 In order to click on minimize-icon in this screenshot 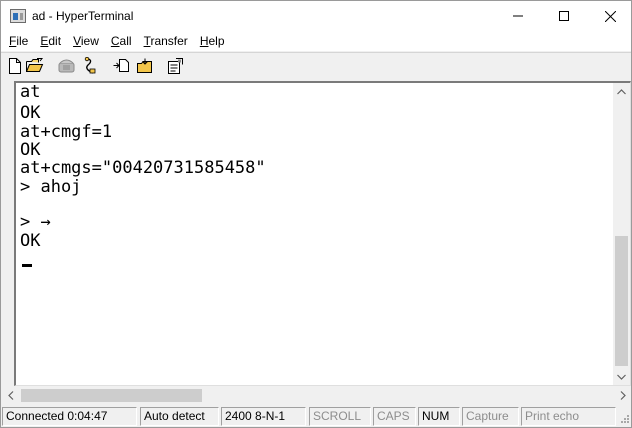, I will do `click(518, 16)`.